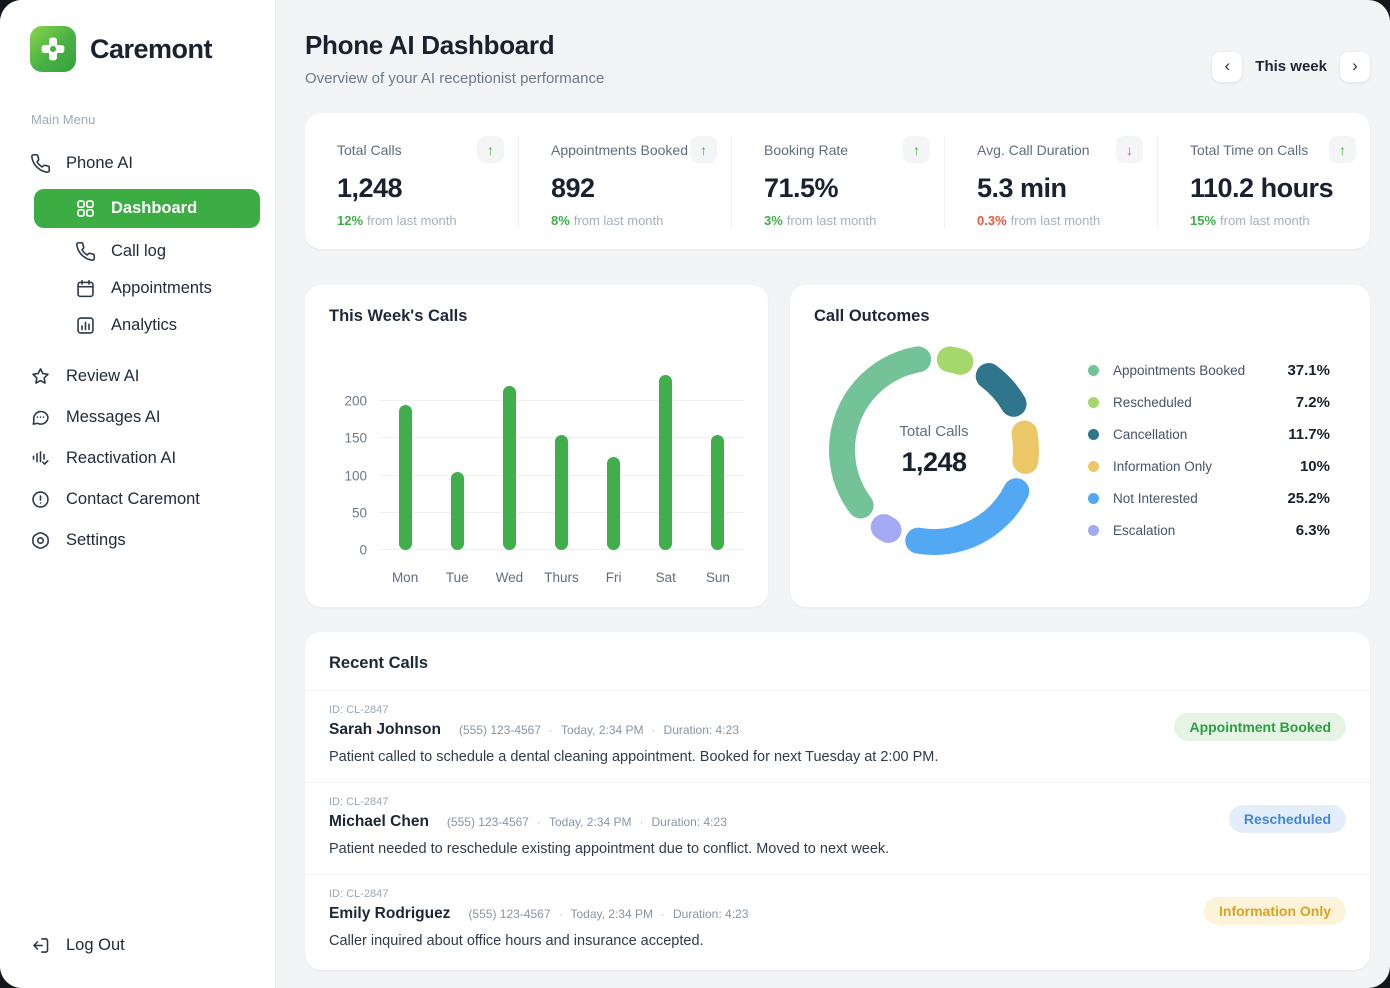 Image resolution: width=1390 pixels, height=988 pixels. Describe the element at coordinates (1355, 66) in the screenshot. I see `next-week-button: ›` at that location.